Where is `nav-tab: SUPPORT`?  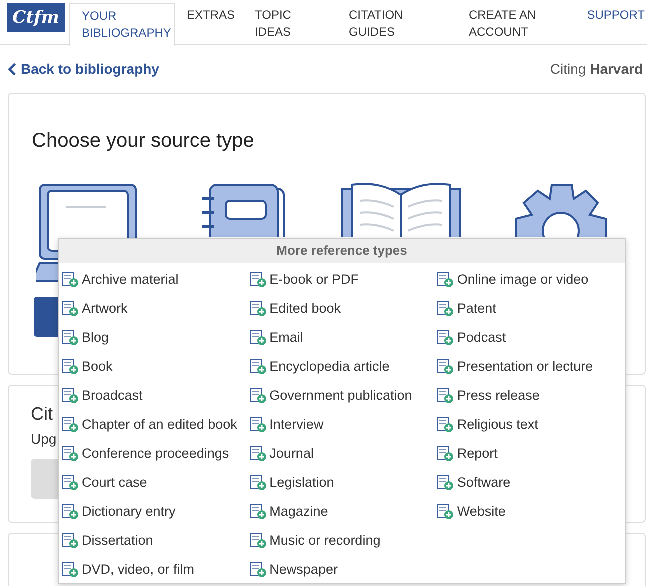 nav-tab: SUPPORT is located at coordinates (611, 15).